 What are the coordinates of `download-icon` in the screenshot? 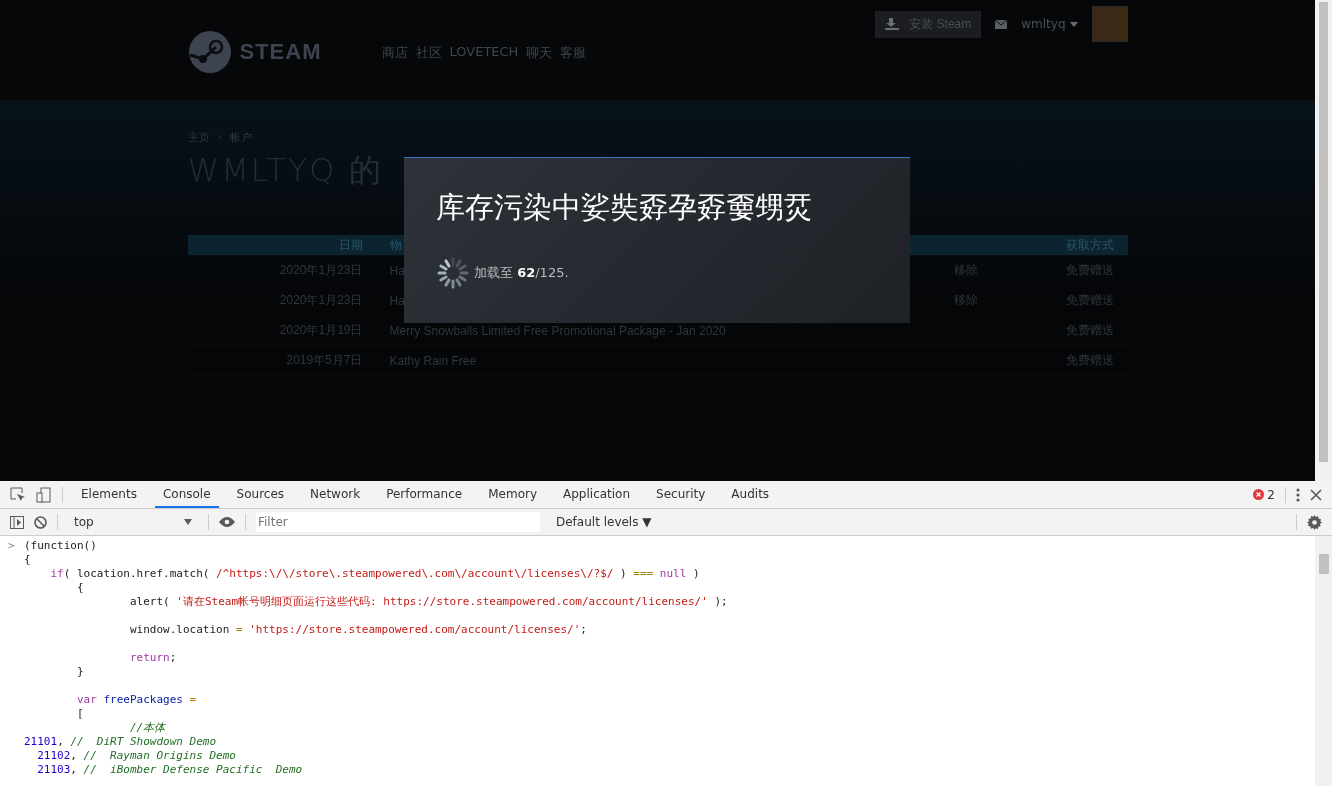 It's located at (892, 24).